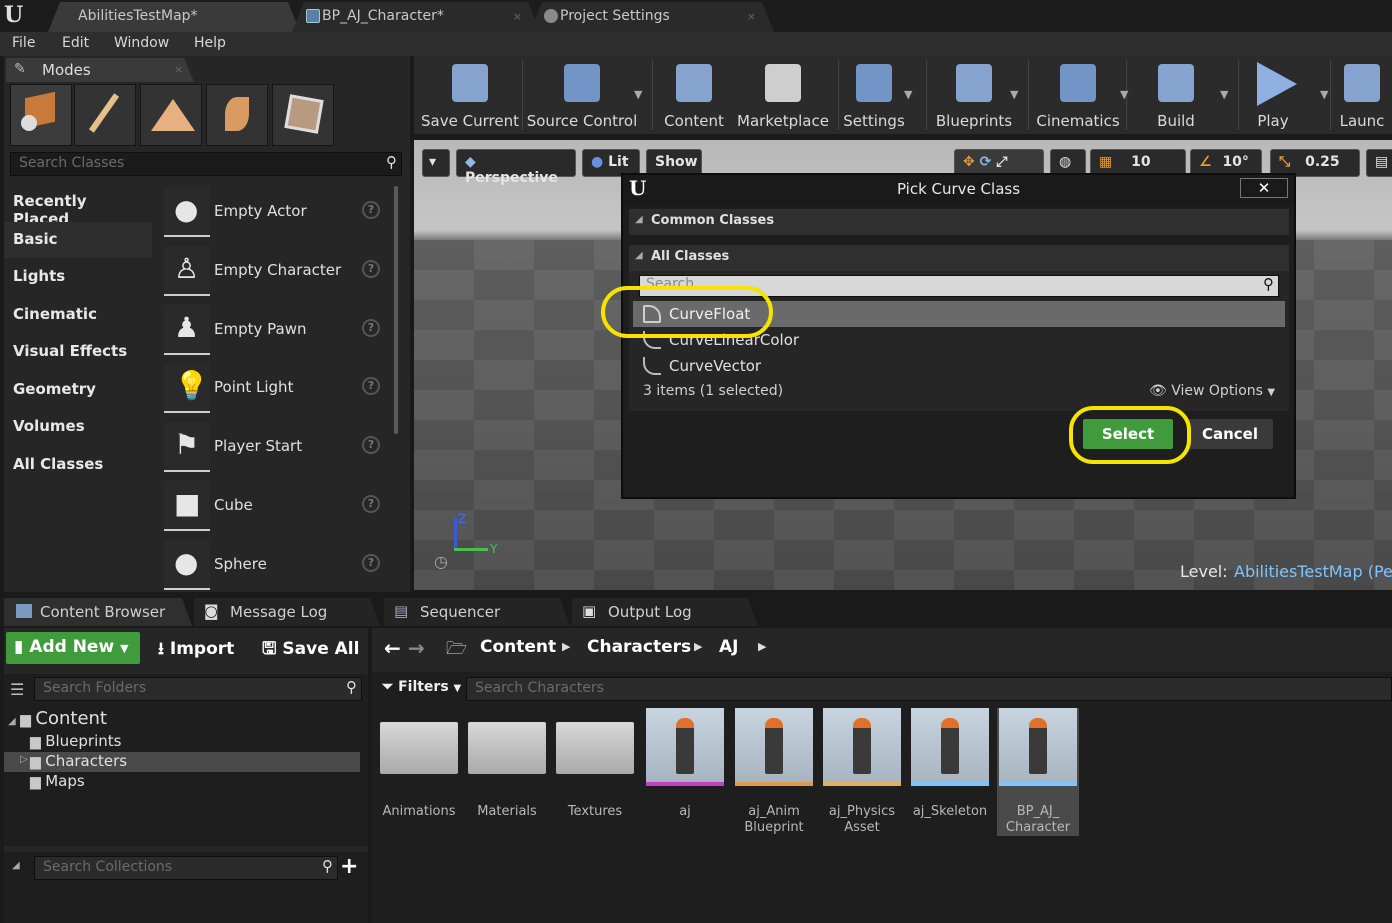  Describe the element at coordinates (275, 448) in the screenshot. I see `class-item-player-start: ⚑ Player Start?` at that location.